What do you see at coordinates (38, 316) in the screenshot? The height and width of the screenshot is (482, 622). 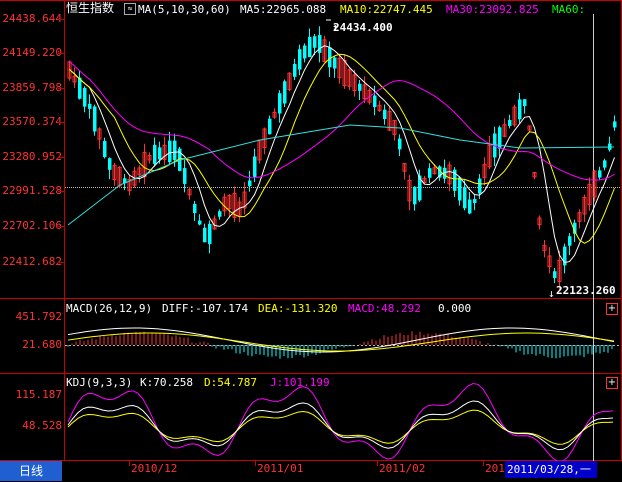 I see `macd-axis-label: 451.792` at bounding box center [38, 316].